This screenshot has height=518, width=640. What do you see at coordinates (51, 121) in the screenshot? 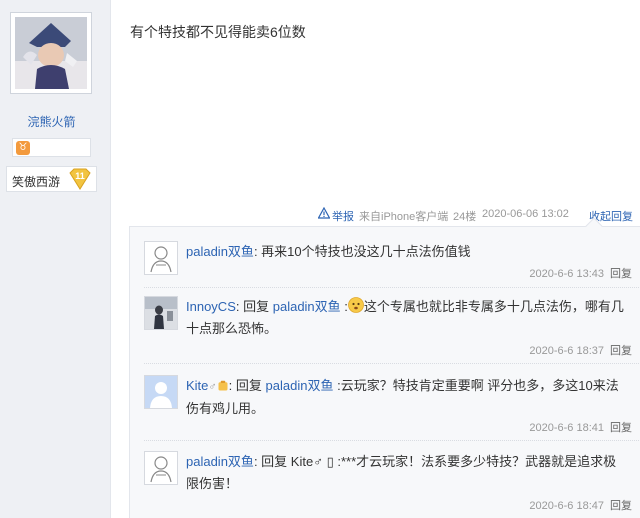
I see `author-name: 浣熊火箭` at bounding box center [51, 121].